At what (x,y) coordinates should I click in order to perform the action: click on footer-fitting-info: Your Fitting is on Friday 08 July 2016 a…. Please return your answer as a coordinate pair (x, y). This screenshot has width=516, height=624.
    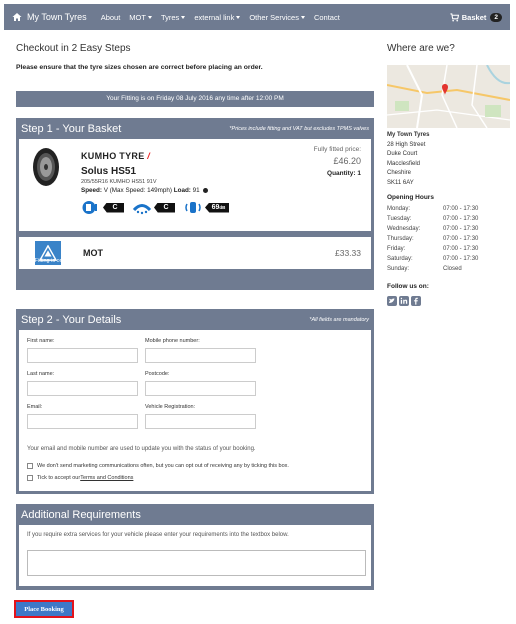
    Looking at the image, I should click on (97, 261).